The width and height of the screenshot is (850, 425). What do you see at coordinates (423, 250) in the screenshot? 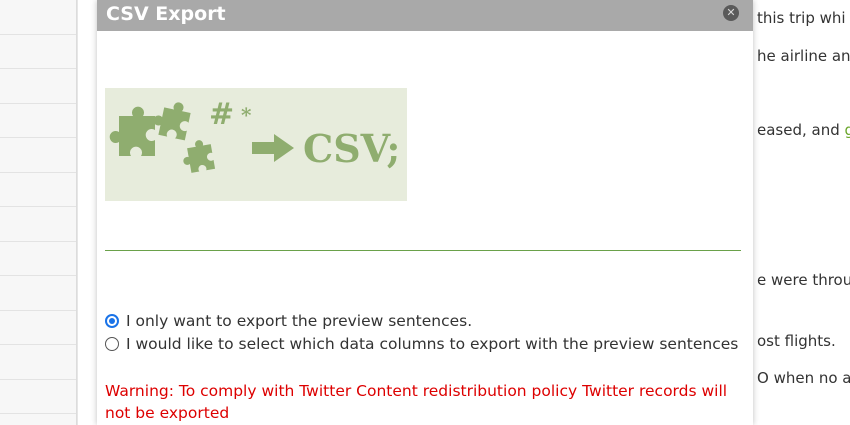
I see `dialog-divider` at bounding box center [423, 250].